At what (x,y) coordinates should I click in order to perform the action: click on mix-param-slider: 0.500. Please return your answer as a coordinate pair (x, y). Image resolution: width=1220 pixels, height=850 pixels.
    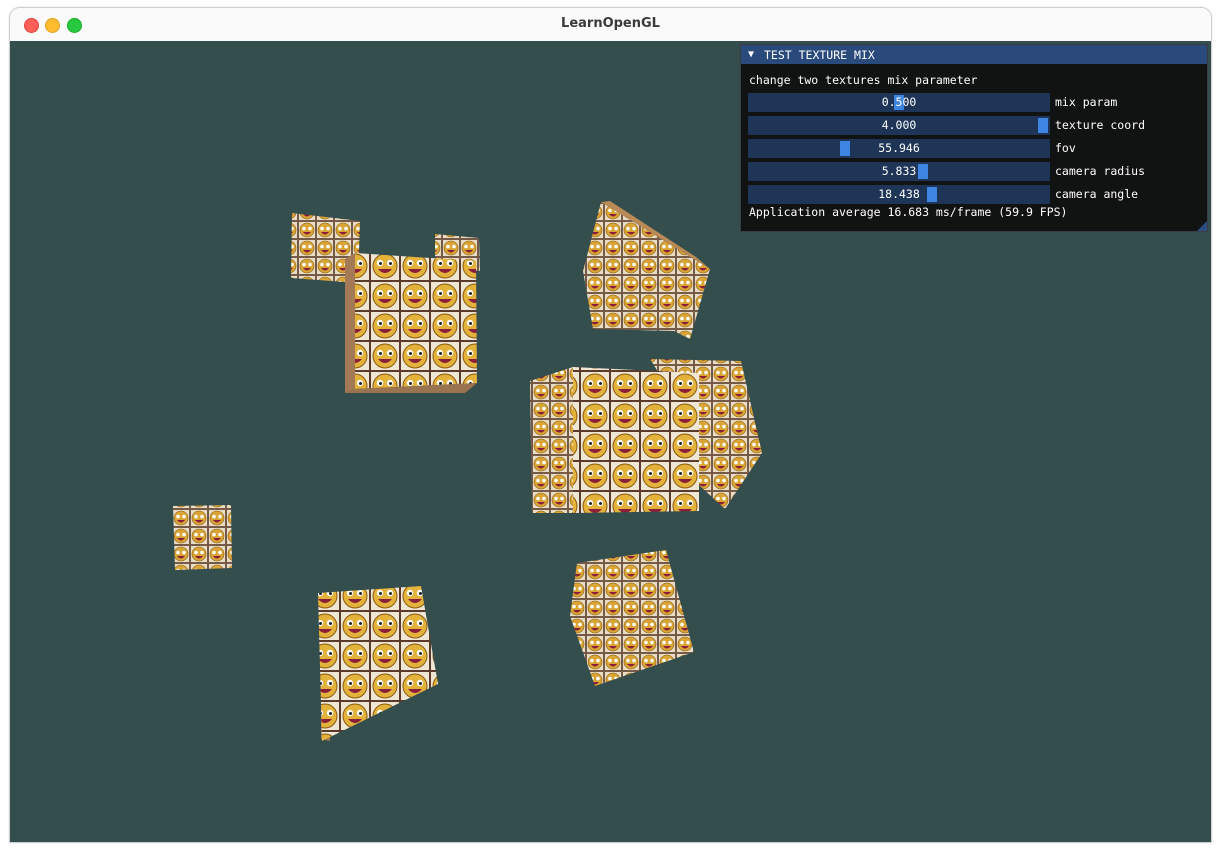
    Looking at the image, I should click on (899, 102).